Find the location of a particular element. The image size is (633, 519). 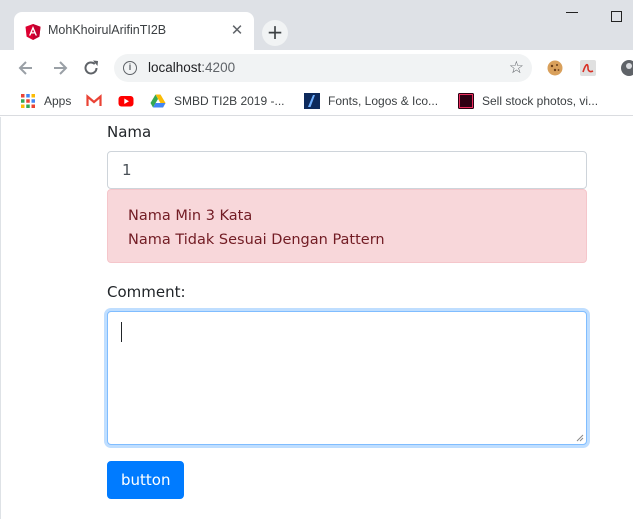

site-info-icon: i is located at coordinates (130, 68).